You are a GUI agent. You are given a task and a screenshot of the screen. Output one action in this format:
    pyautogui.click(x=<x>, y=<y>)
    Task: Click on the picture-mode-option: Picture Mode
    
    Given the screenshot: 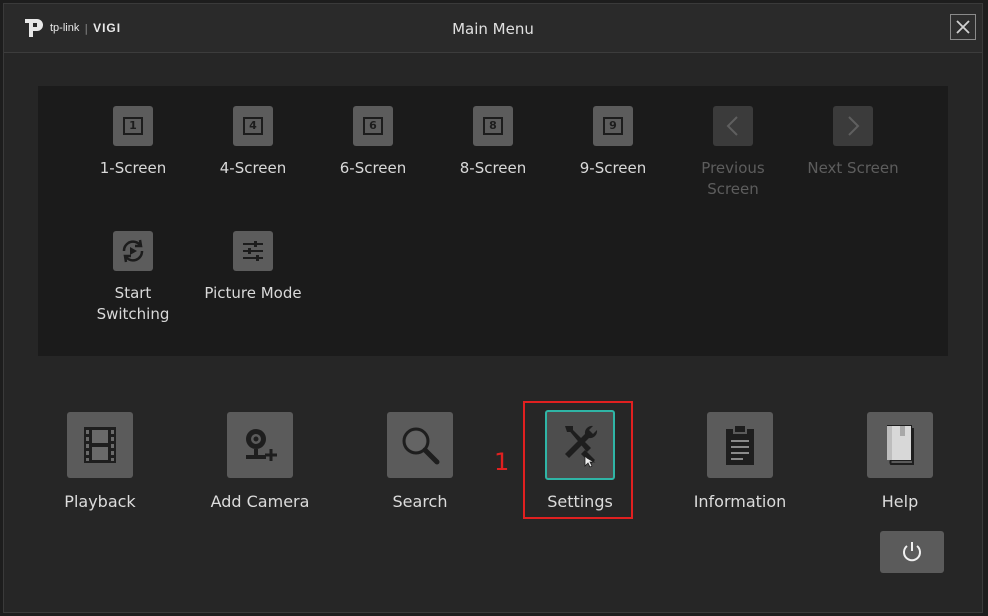 What is the action you would take?
    pyautogui.click(x=253, y=267)
    